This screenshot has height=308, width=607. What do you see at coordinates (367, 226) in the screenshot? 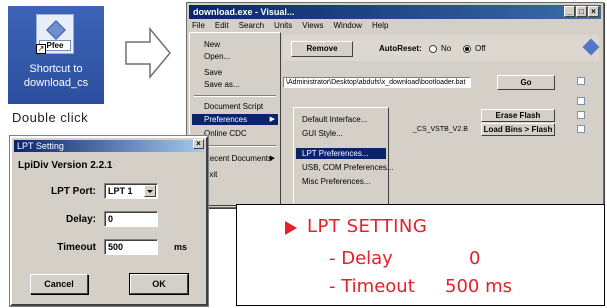
I see `note-title: LPT SETTING` at bounding box center [367, 226].